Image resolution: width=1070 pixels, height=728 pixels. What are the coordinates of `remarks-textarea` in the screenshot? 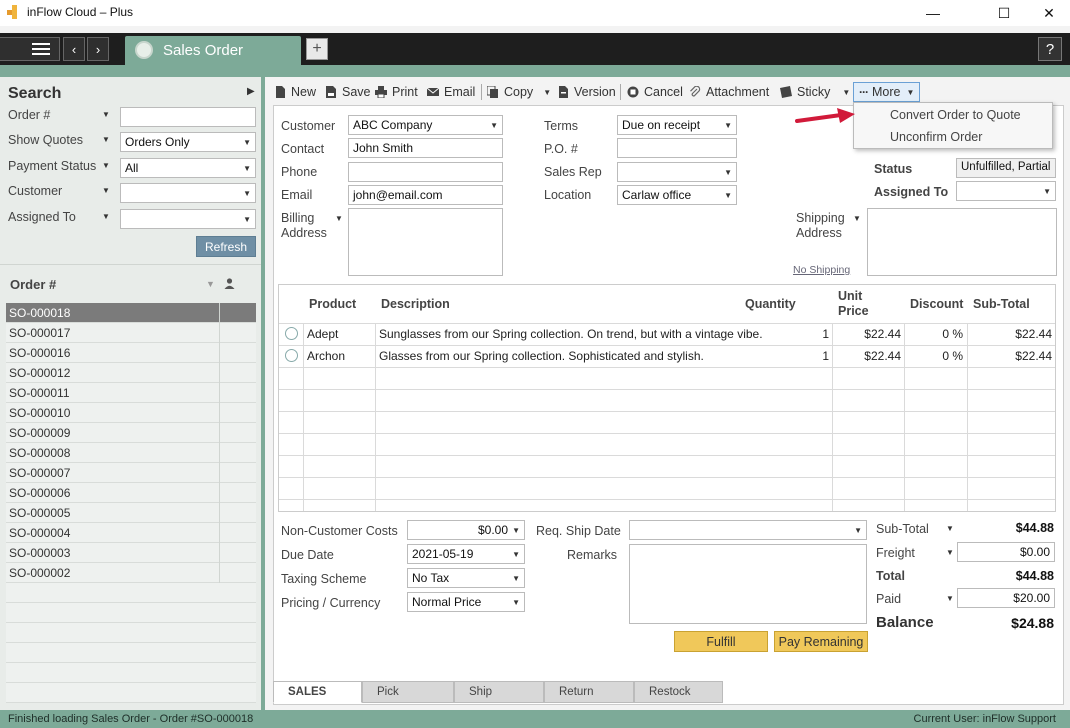 It's located at (748, 584).